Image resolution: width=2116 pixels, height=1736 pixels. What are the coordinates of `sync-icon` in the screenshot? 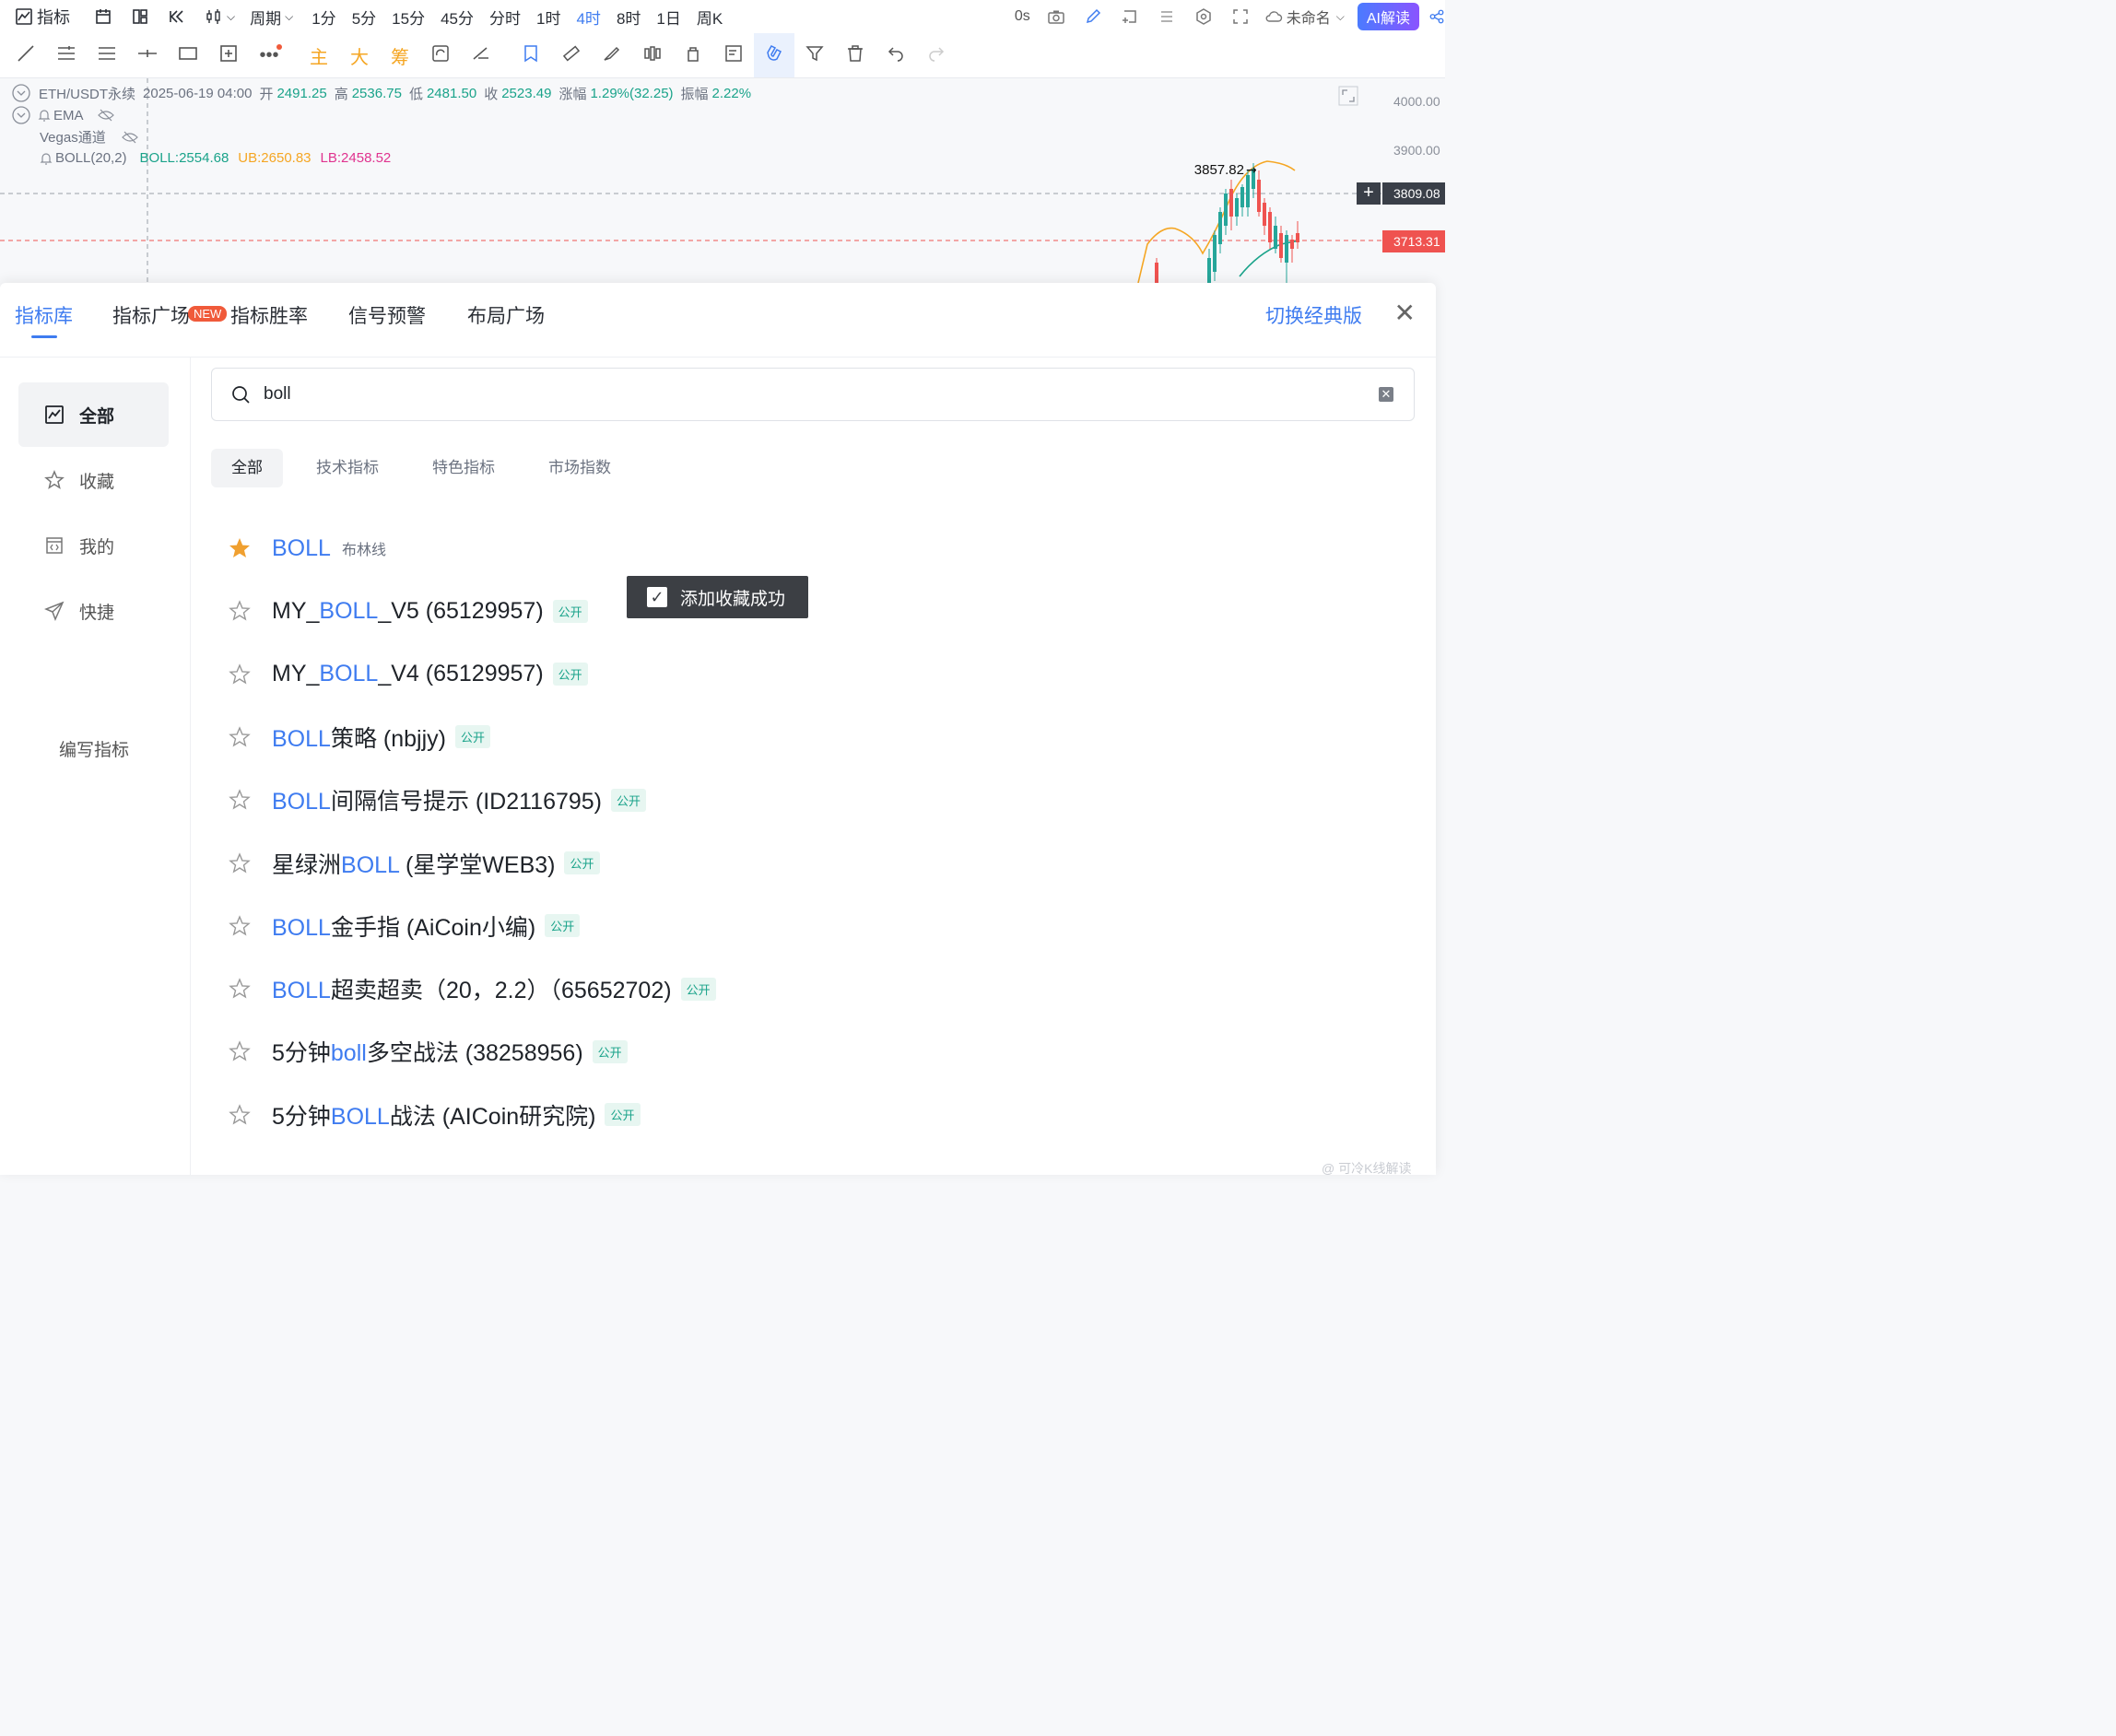 It's located at (440, 55).